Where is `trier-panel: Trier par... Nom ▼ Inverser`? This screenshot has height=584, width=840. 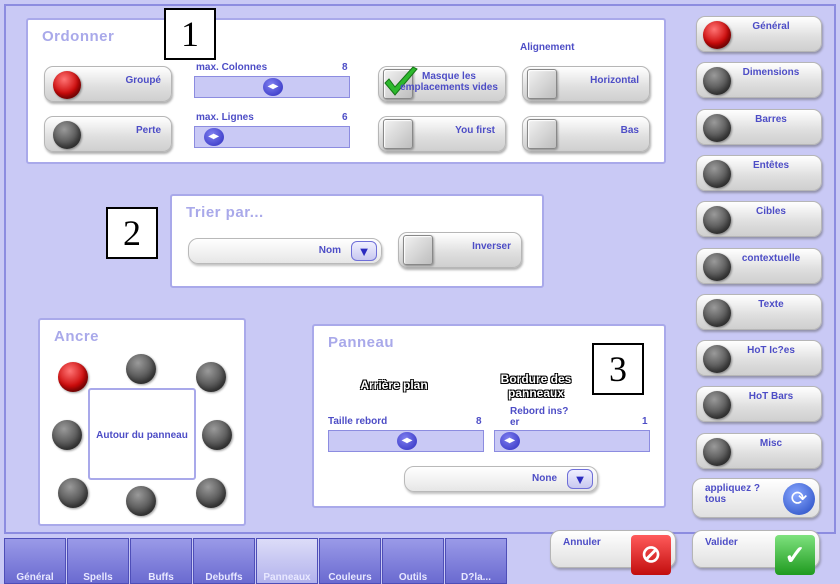 trier-panel: Trier par... Nom ▼ Inverser is located at coordinates (357, 241).